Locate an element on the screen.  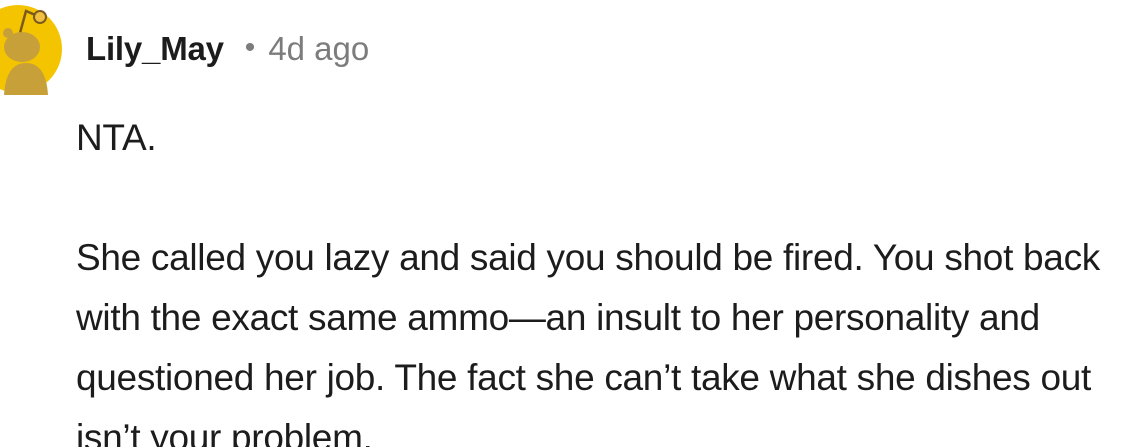
comment-header: Lily_May • 4d ago is located at coordinates (227, 49).